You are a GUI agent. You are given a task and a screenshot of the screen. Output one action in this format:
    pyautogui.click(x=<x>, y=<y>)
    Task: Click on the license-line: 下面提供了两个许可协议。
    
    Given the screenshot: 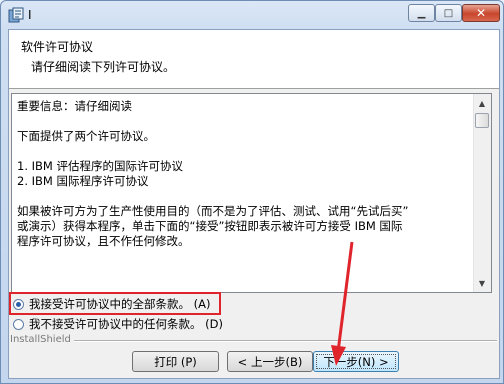 What is the action you would take?
    pyautogui.click(x=86, y=136)
    